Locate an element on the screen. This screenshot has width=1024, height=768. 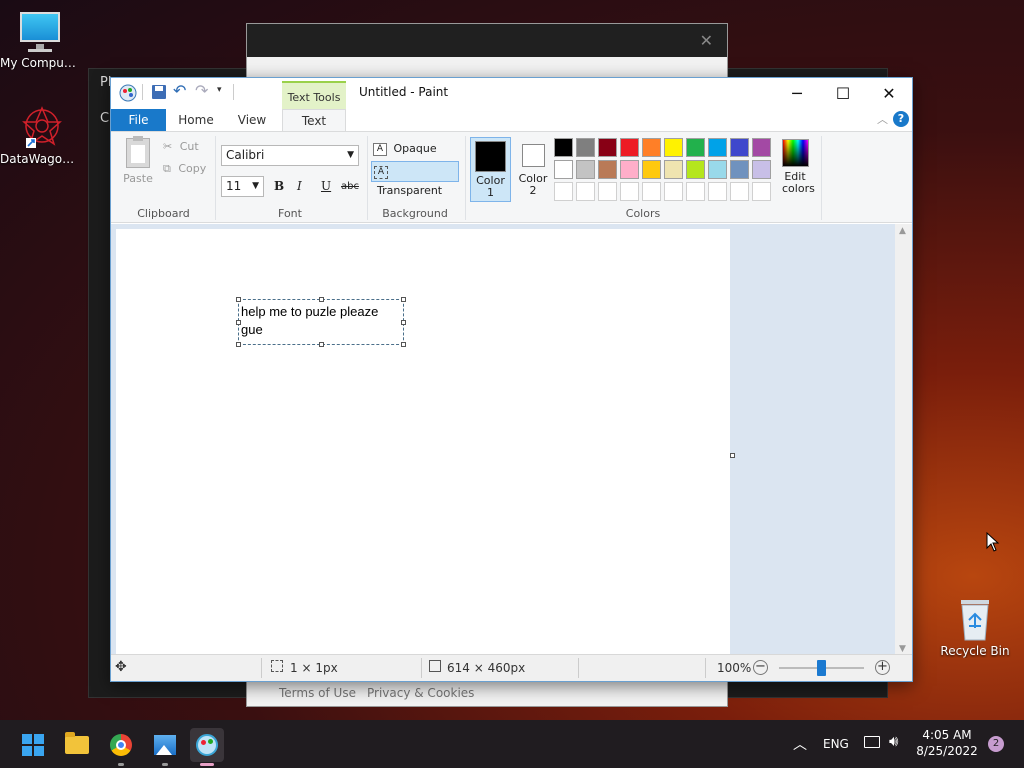
language-indicator: ENG is located at coordinates (836, 744).